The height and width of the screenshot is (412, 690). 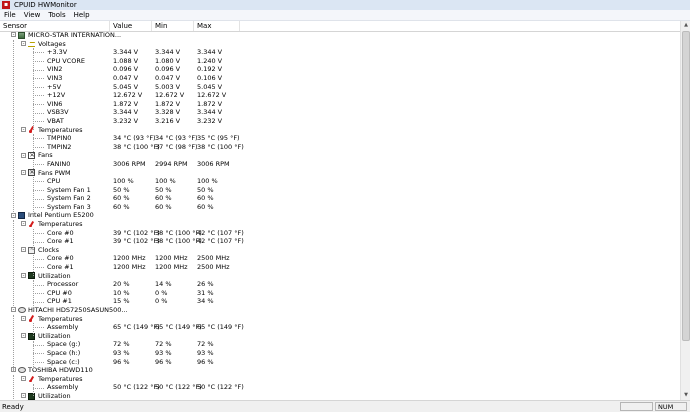 I want to click on sensor-row: Core #0 1200 MHz 1200 MHz 2500 MHz, so click(x=340, y=258).